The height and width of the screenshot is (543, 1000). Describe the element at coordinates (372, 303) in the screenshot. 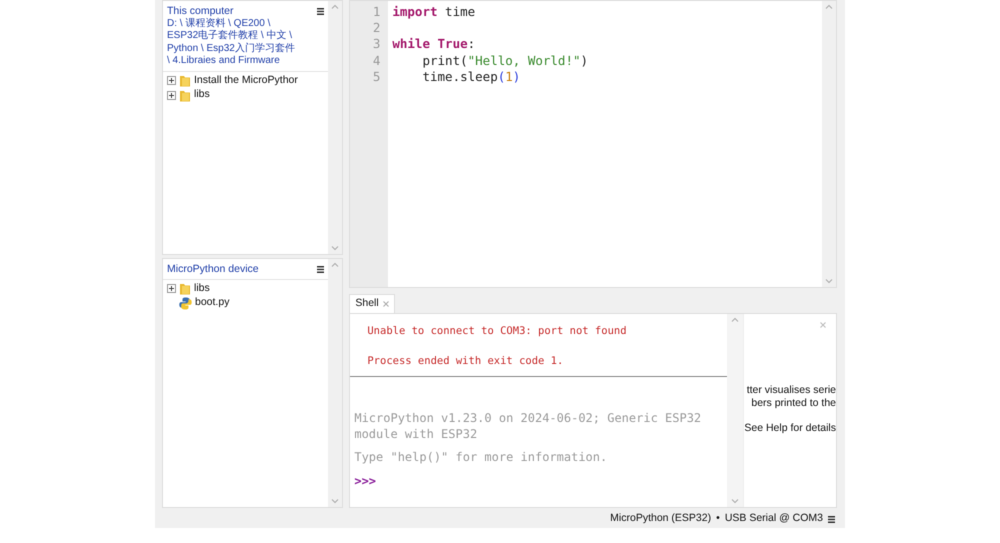

I see `shell-tab: Shell` at that location.